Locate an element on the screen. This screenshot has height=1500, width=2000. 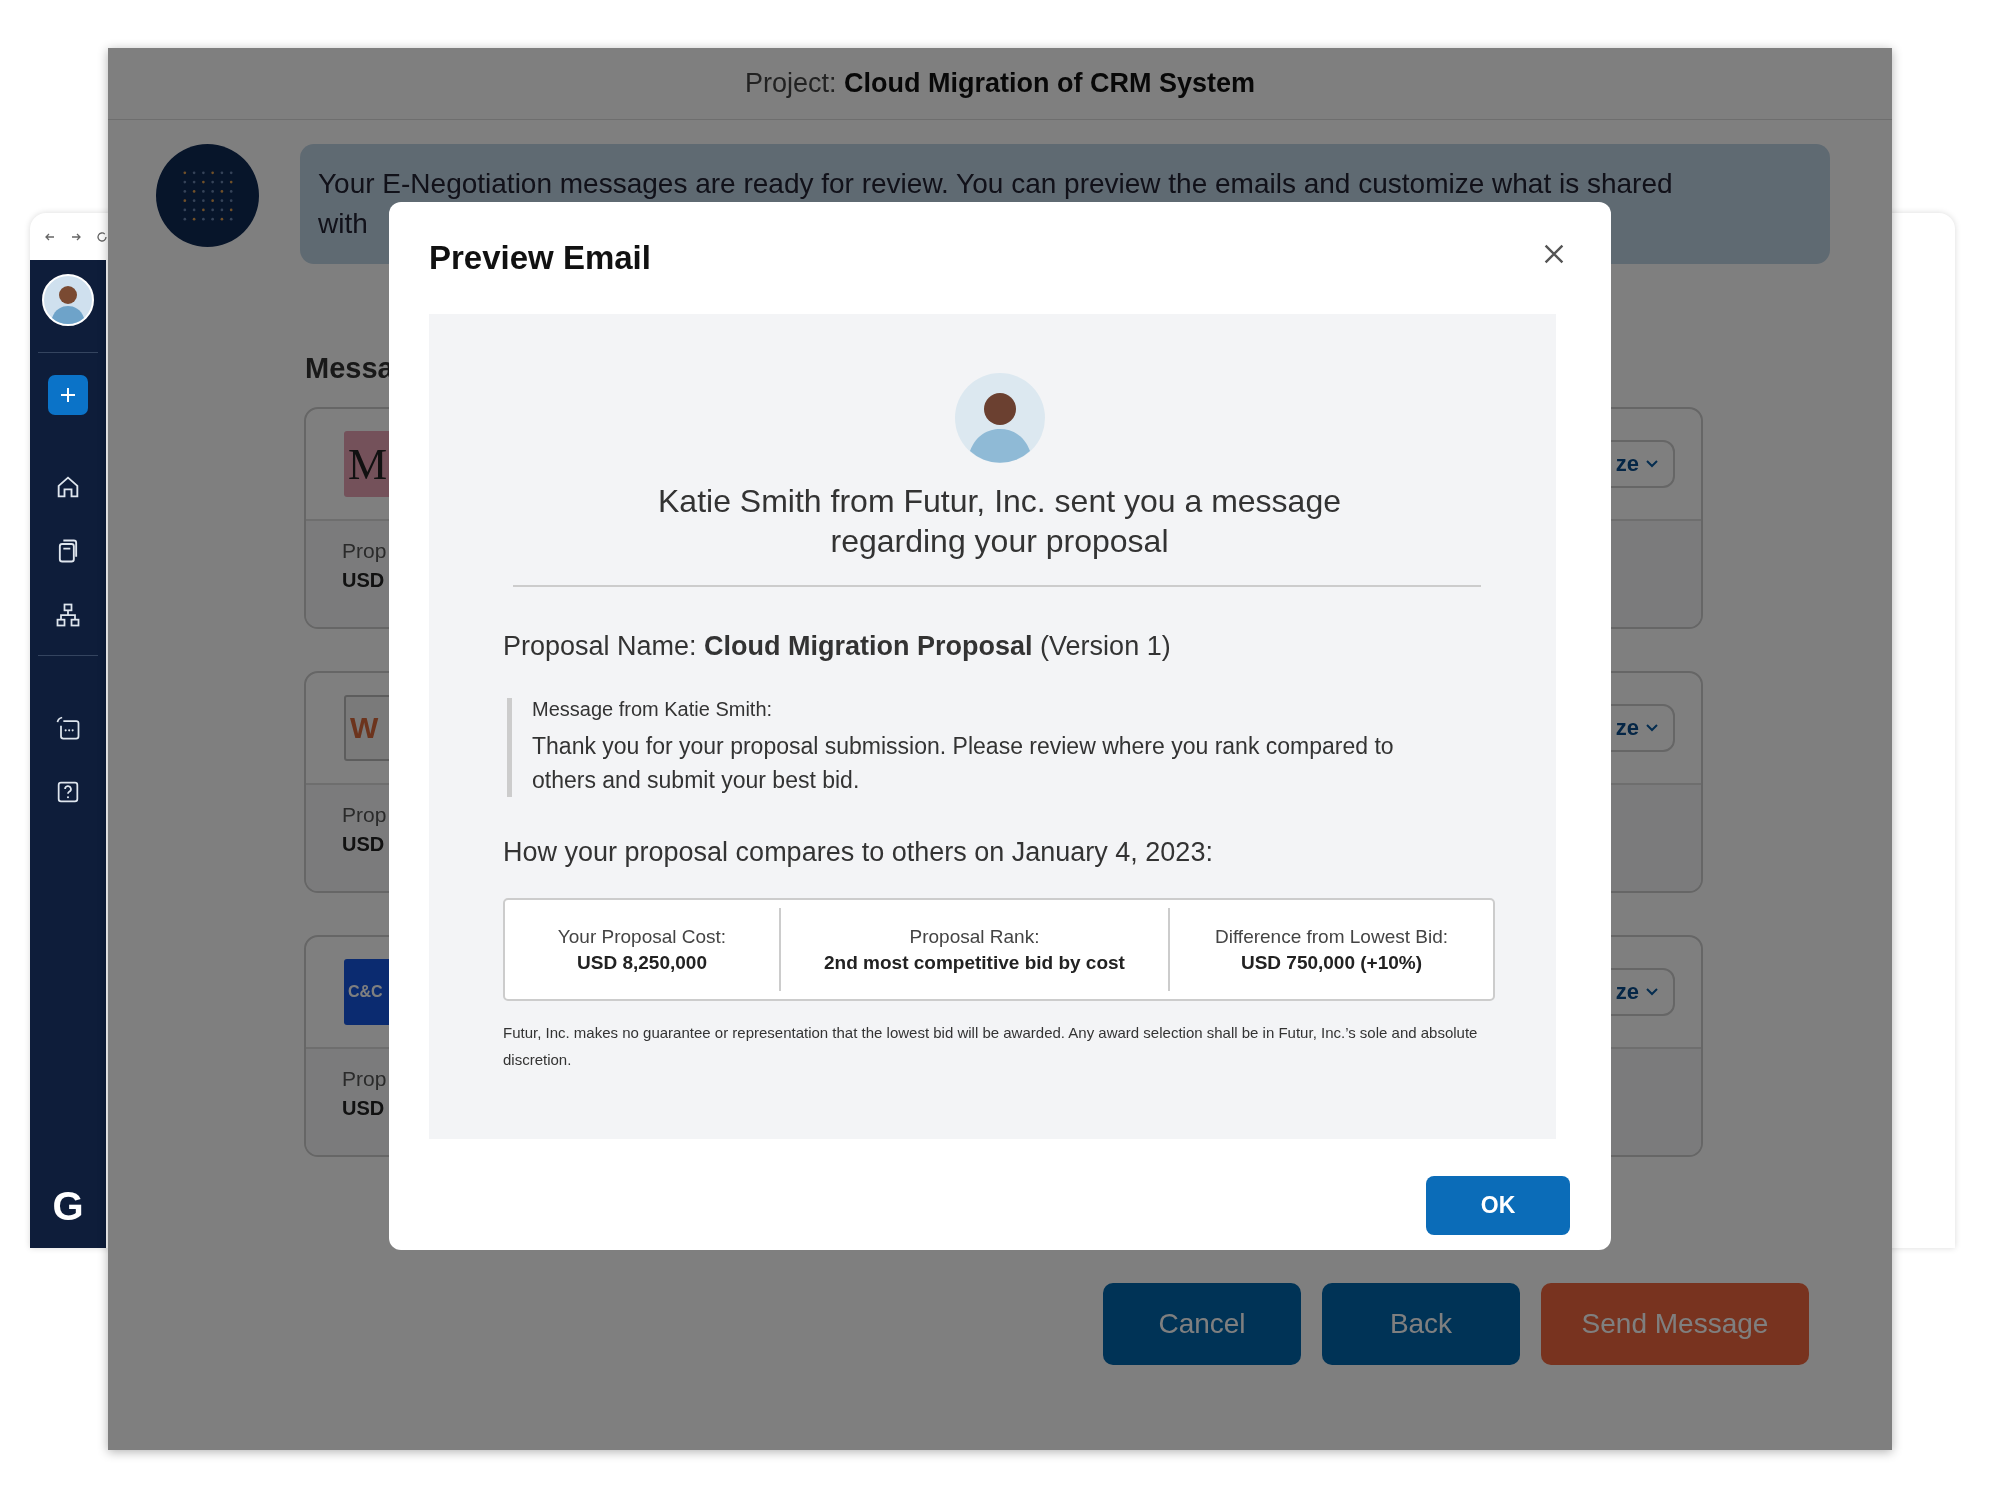
logo: G is located at coordinates (68, 1206).